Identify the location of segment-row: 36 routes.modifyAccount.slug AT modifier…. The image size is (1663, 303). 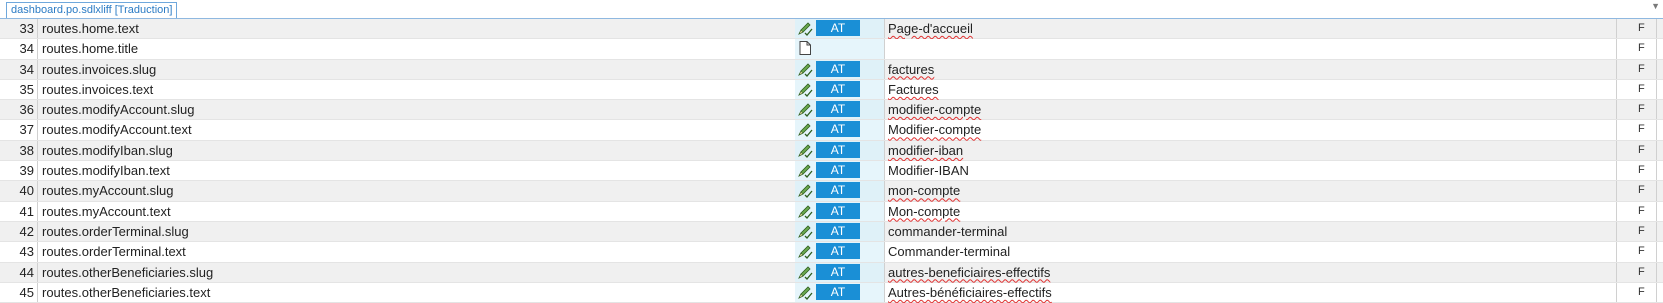
(831, 110).